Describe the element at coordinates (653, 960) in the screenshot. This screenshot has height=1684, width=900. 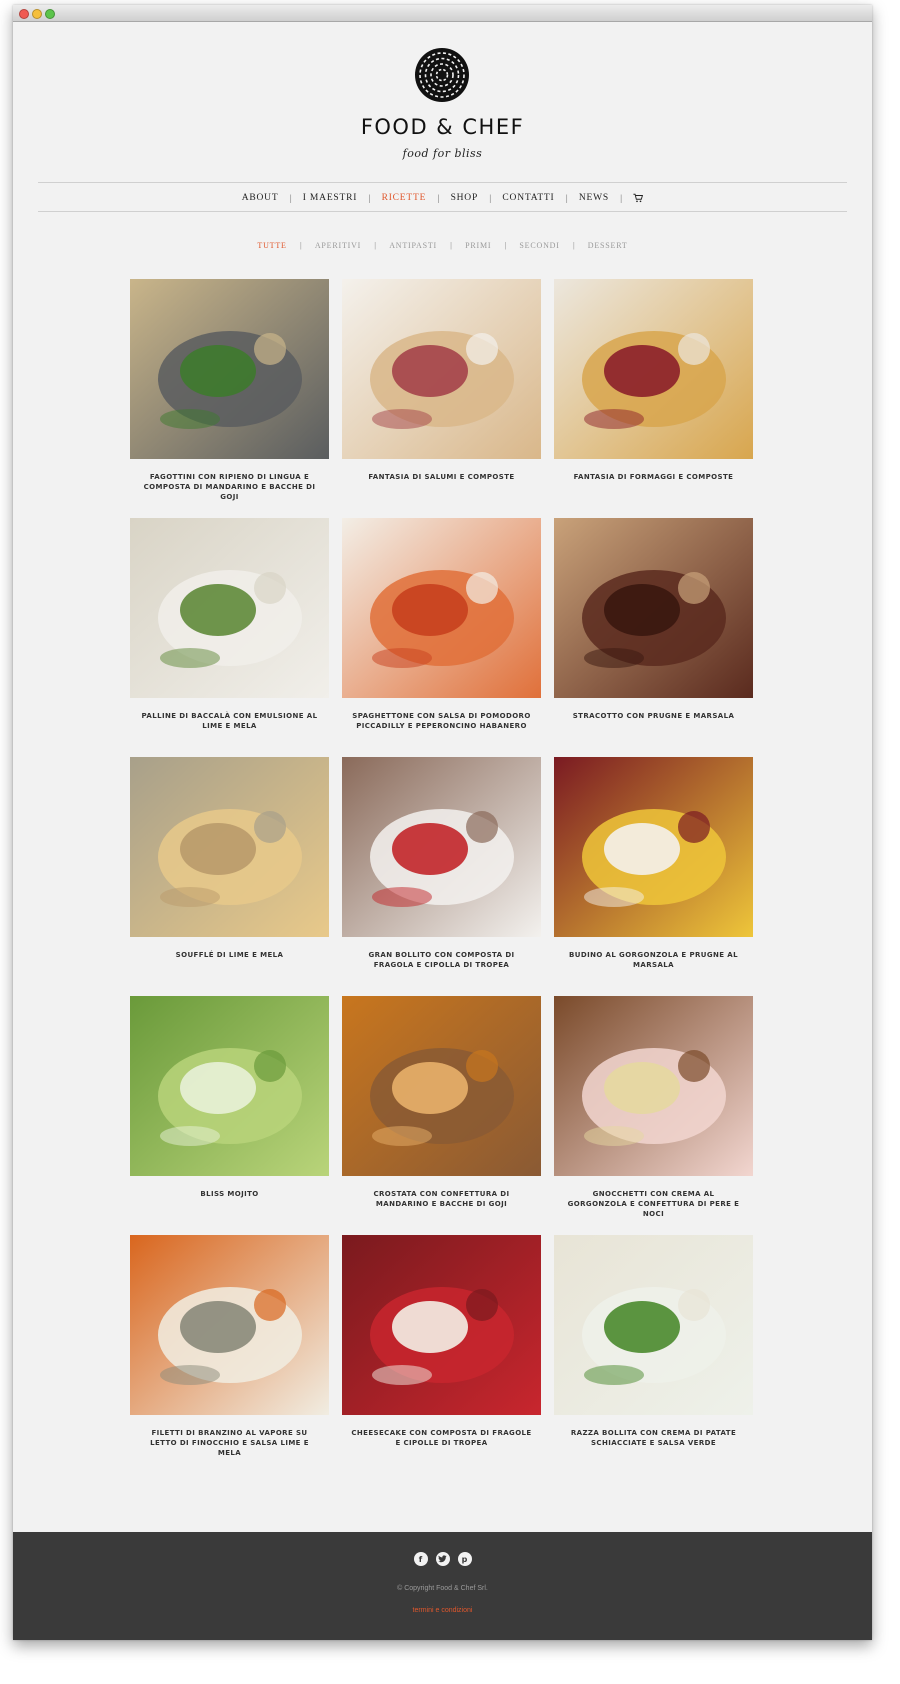
I see `recipe-title: BUDINO AL GORGONZOLA E PRUGNE AL MARSALA` at that location.